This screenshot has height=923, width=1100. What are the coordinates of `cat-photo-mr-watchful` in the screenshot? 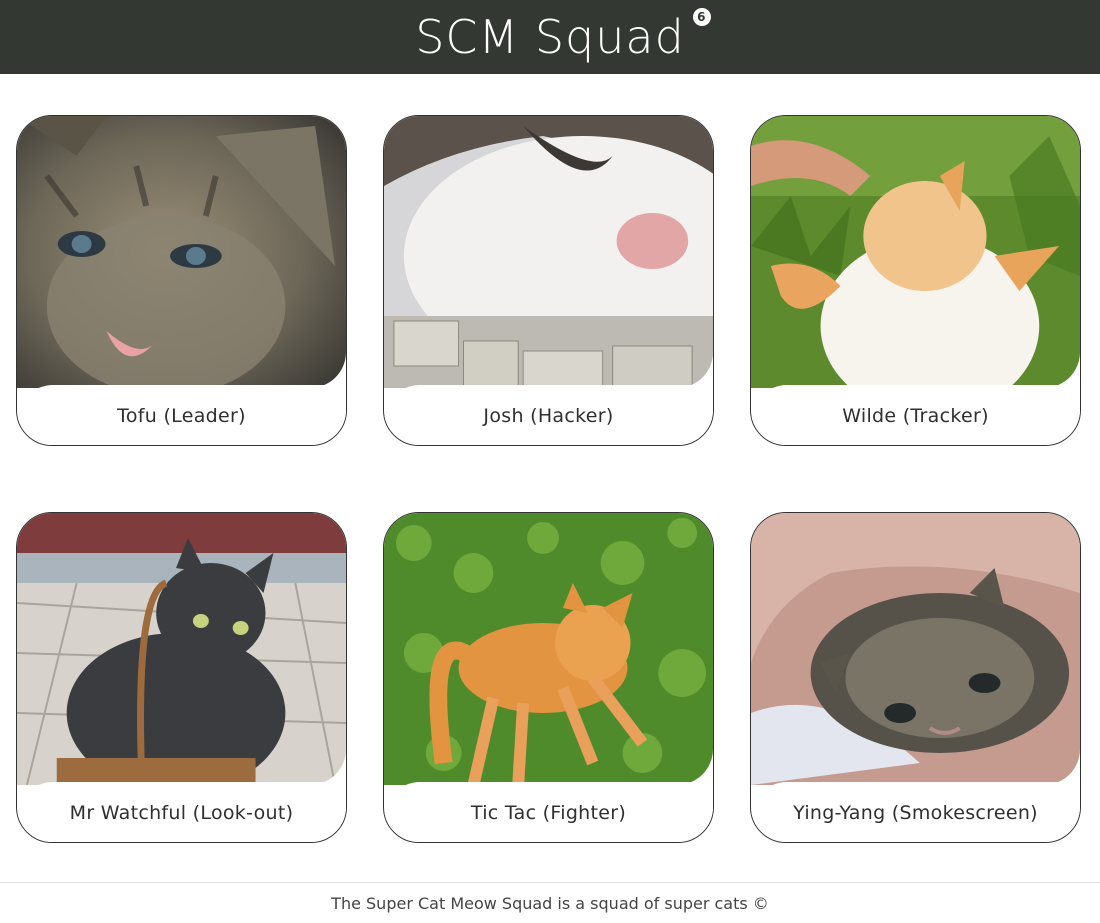 It's located at (181, 649).